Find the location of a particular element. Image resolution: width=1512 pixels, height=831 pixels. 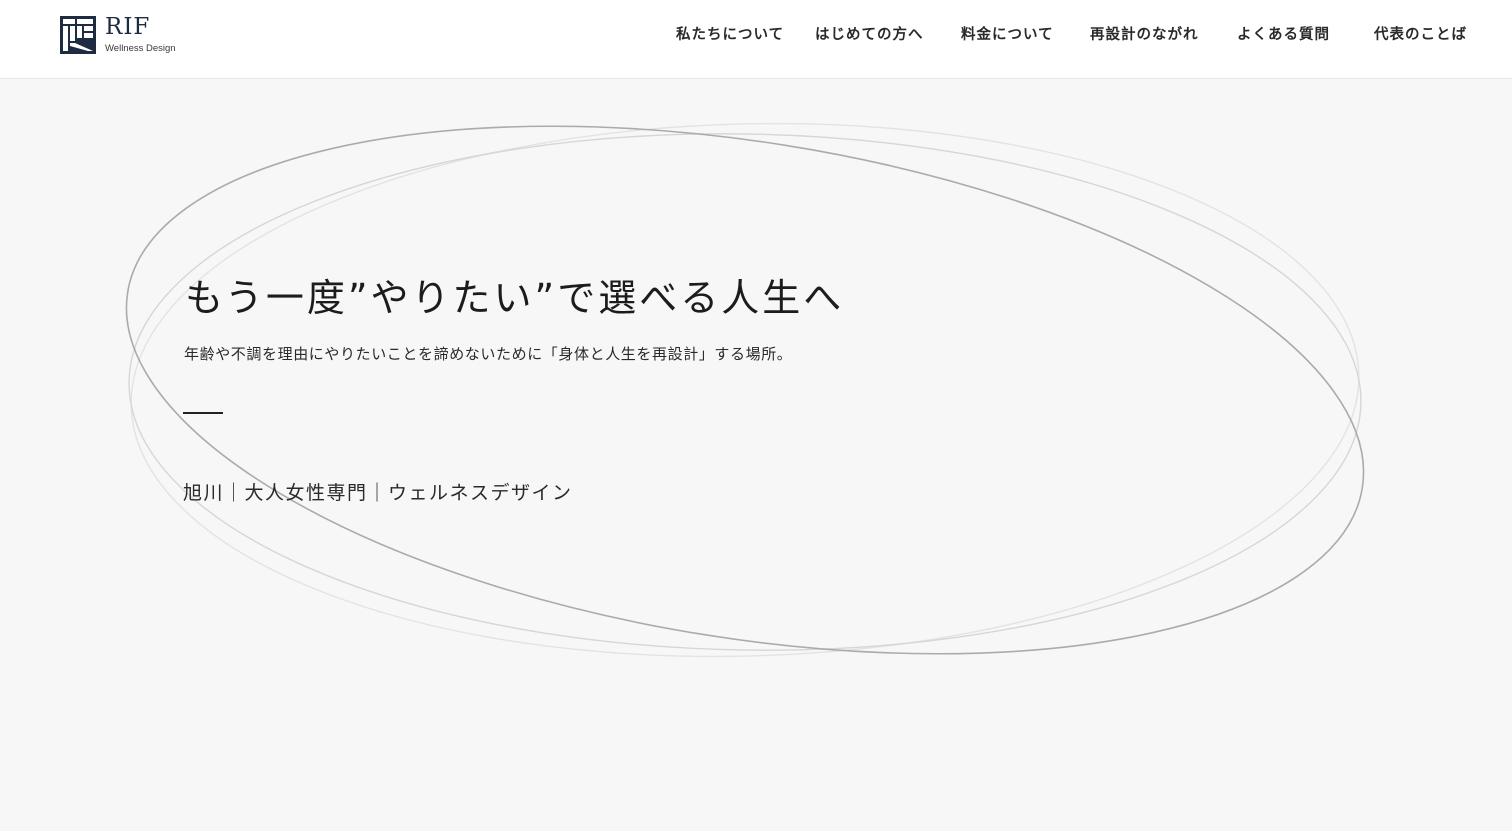

hero-subtitle: 年齢や不調を理由にやりたいことを諦めないために「身体と人生を再設計」する場所。 is located at coordinates (488, 354).